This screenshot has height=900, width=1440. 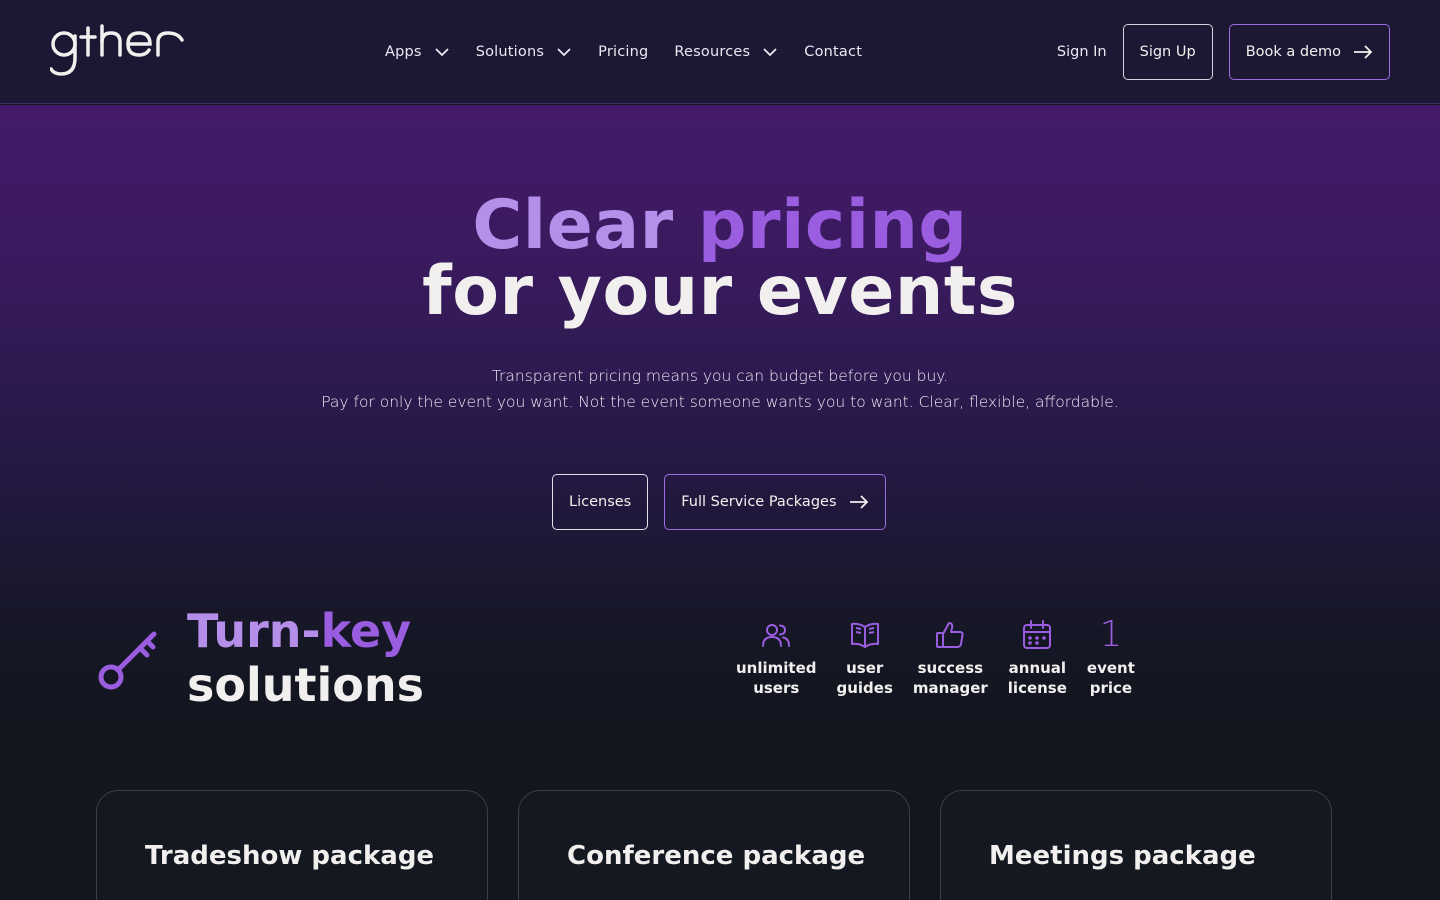 I want to click on book-demo-label: Book a demo, so click(x=1293, y=52).